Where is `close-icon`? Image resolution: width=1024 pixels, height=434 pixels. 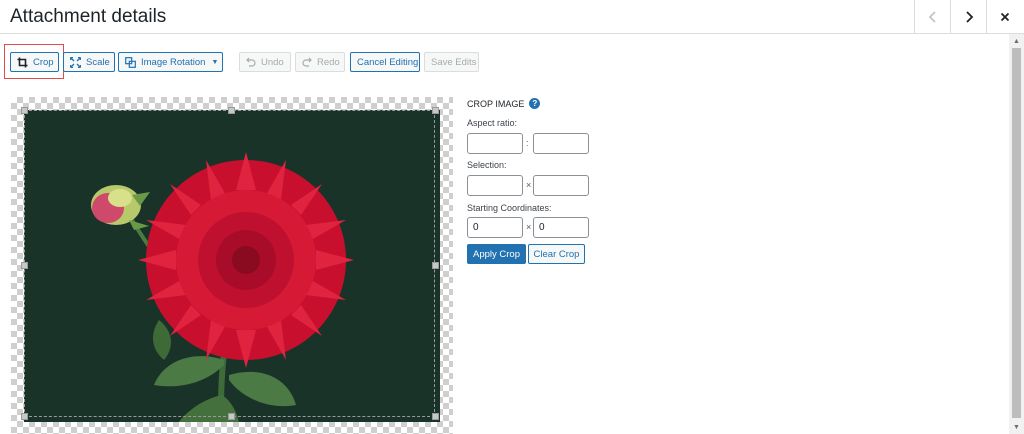 close-icon is located at coordinates (1004, 17).